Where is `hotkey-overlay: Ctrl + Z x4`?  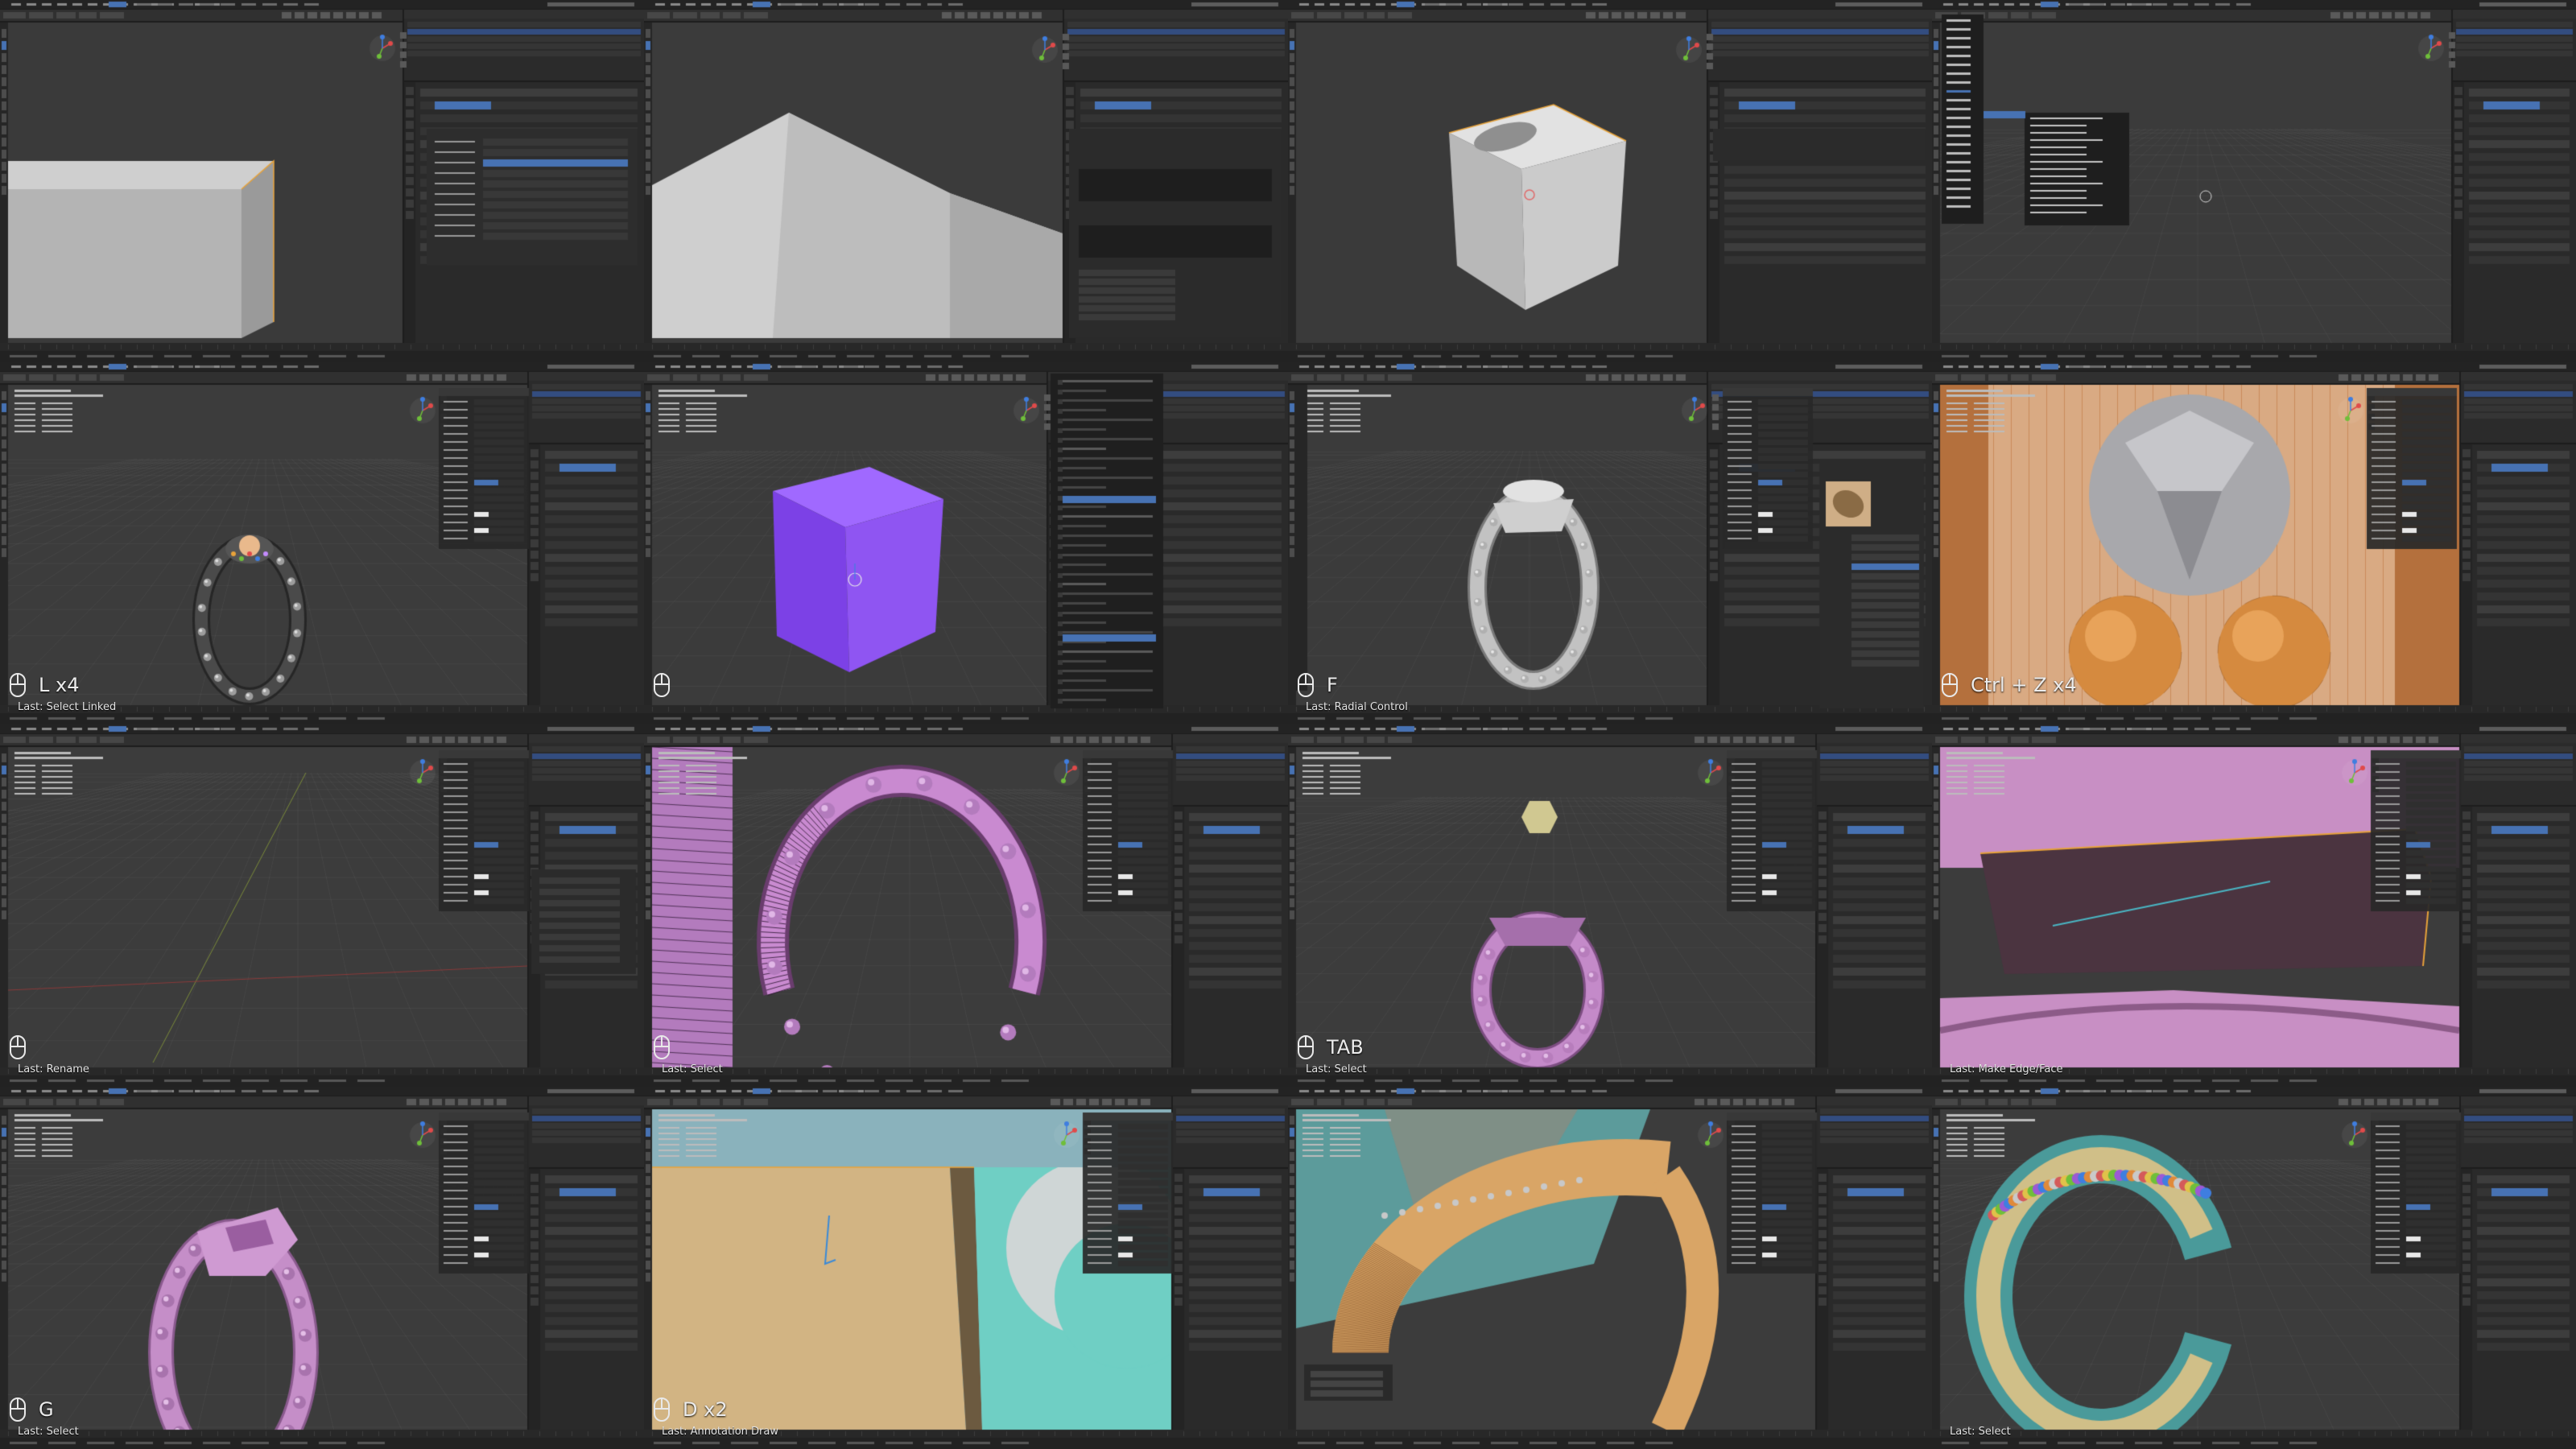
hotkey-overlay: Ctrl + Z x4 is located at coordinates (2010, 685).